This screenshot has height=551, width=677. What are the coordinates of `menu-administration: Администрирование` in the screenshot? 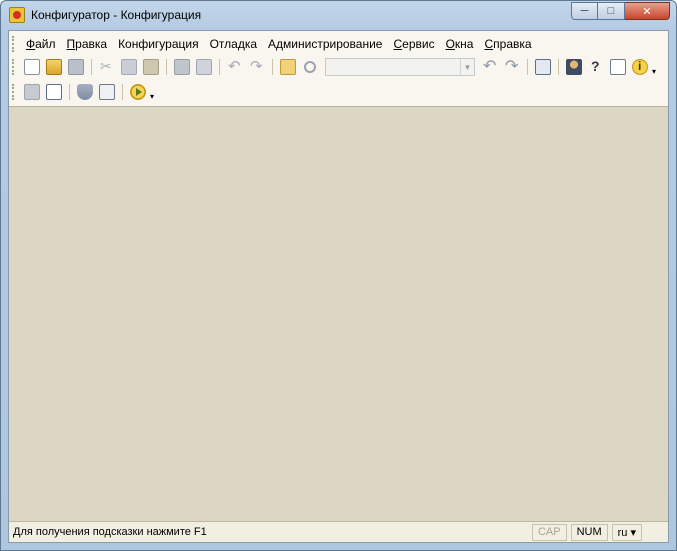 It's located at (325, 44).